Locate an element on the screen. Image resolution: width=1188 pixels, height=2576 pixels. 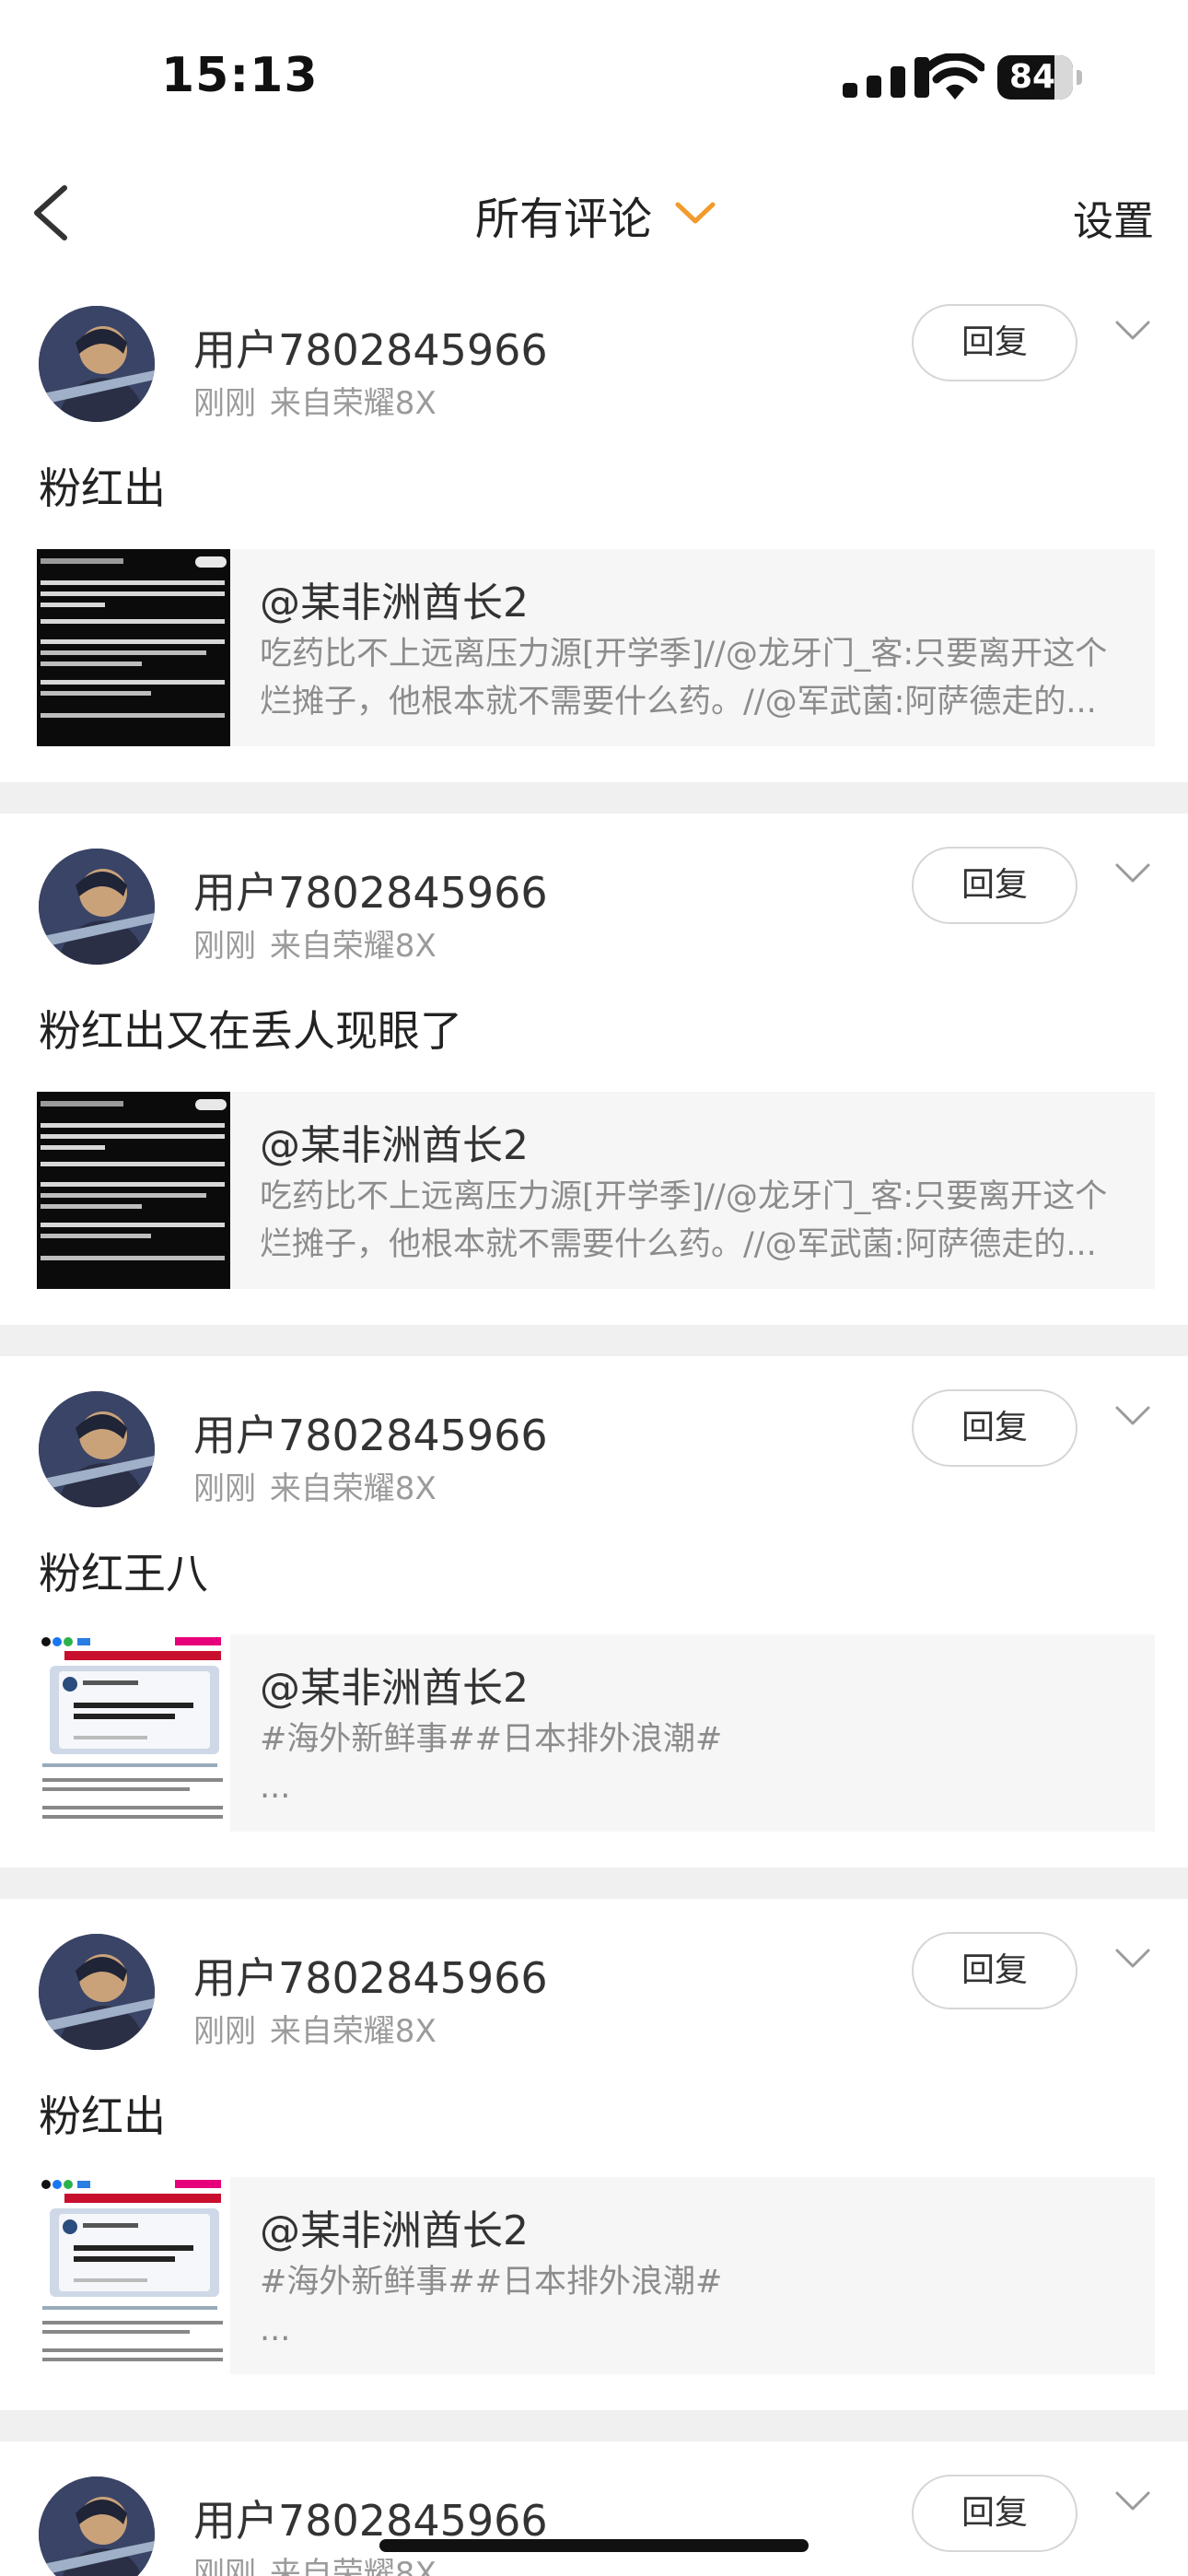
settings-button: 设置 is located at coordinates (1113, 217).